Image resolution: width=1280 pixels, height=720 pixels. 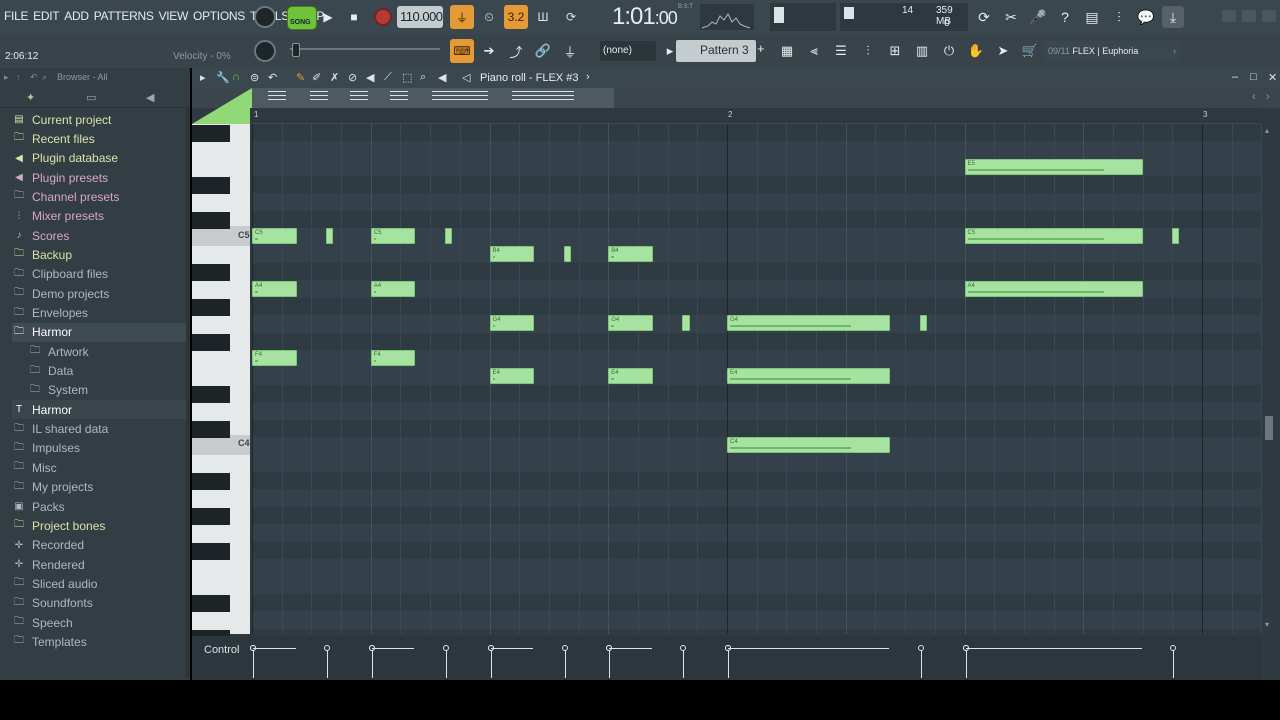 What do you see at coordinates (571, 17) in the screenshot?
I see `loop-record-button: ⟳` at bounding box center [571, 17].